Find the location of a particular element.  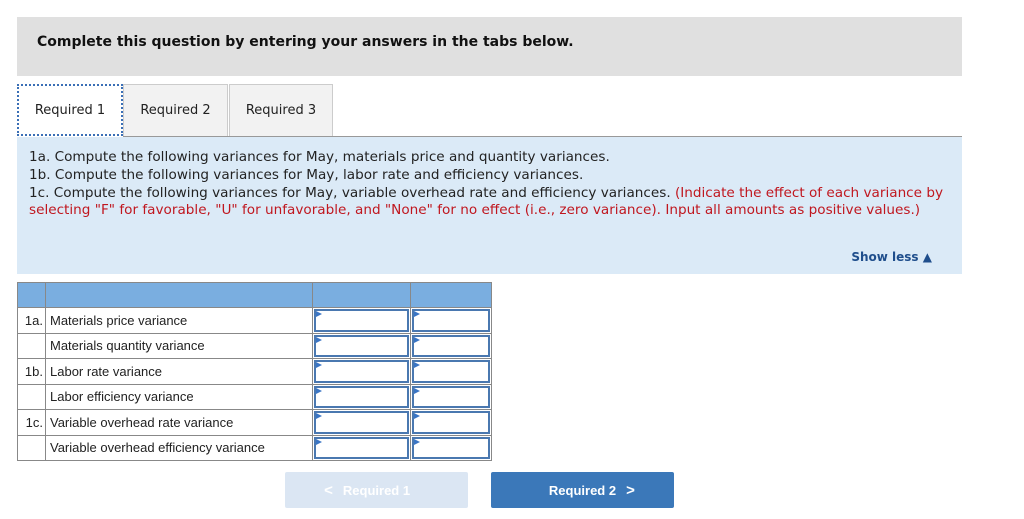

row-label: Labor efficiency variance is located at coordinates (179, 396).